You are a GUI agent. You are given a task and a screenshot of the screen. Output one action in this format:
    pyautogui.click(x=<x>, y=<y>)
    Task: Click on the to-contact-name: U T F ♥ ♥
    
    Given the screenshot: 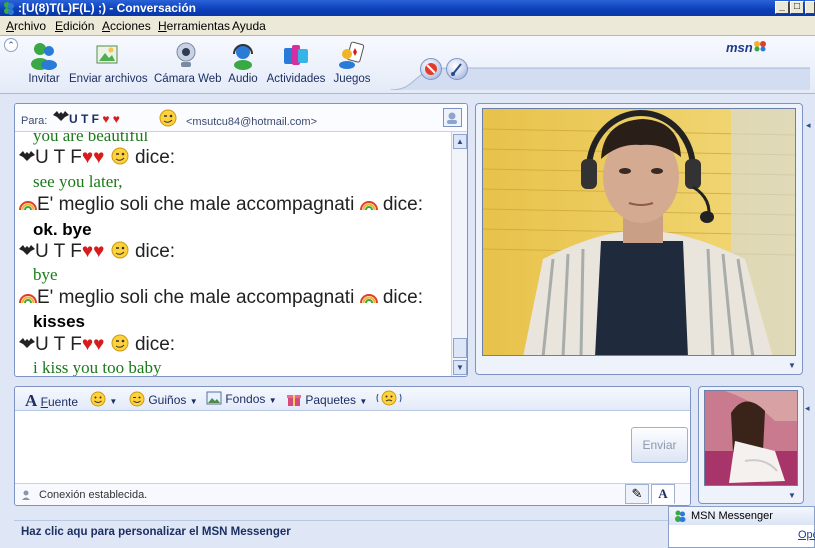 What is the action you would take?
    pyautogui.click(x=86, y=117)
    